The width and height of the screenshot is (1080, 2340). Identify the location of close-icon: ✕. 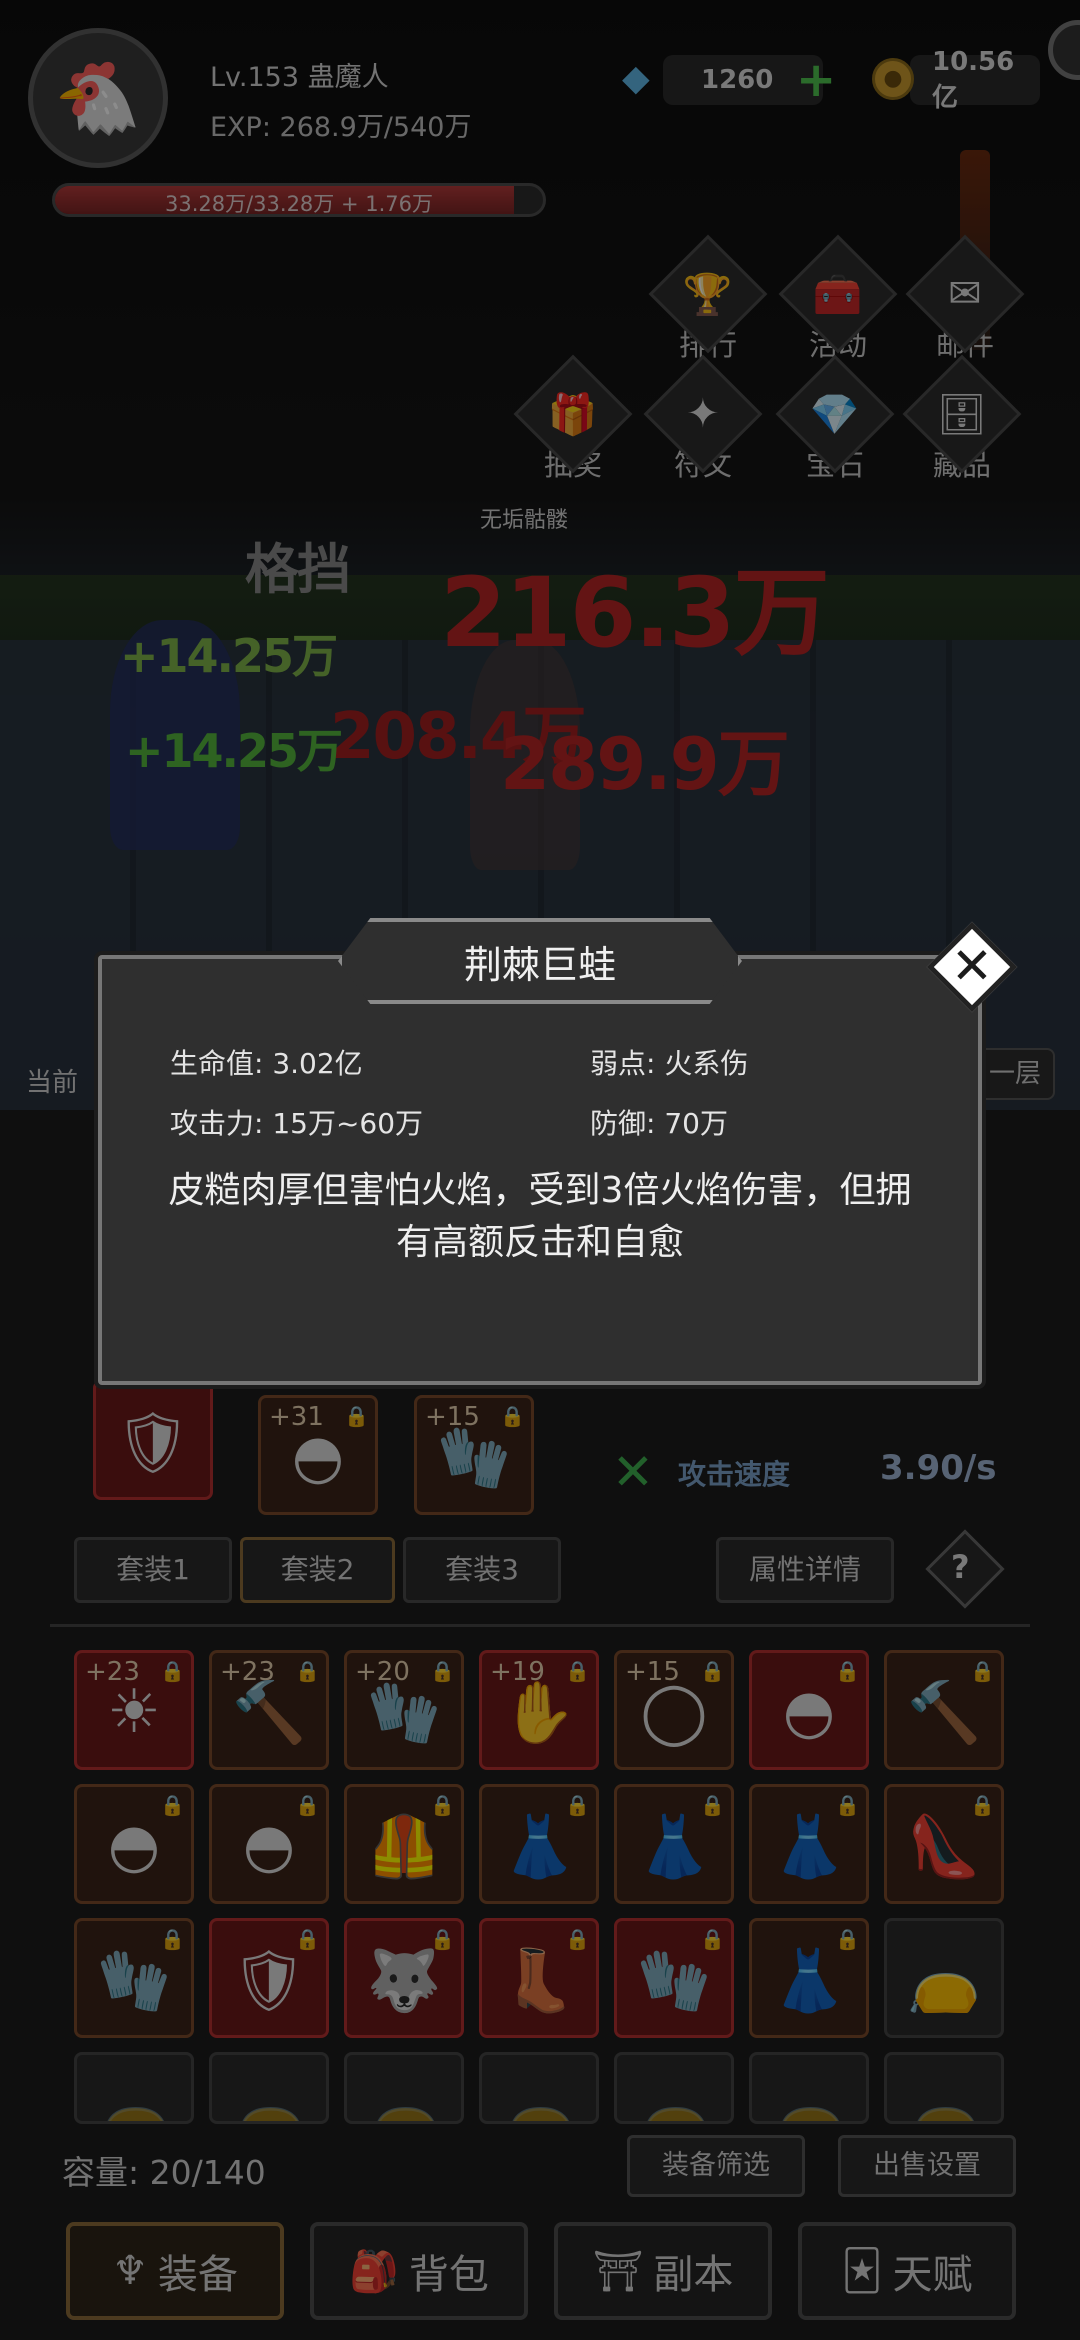
(972, 966).